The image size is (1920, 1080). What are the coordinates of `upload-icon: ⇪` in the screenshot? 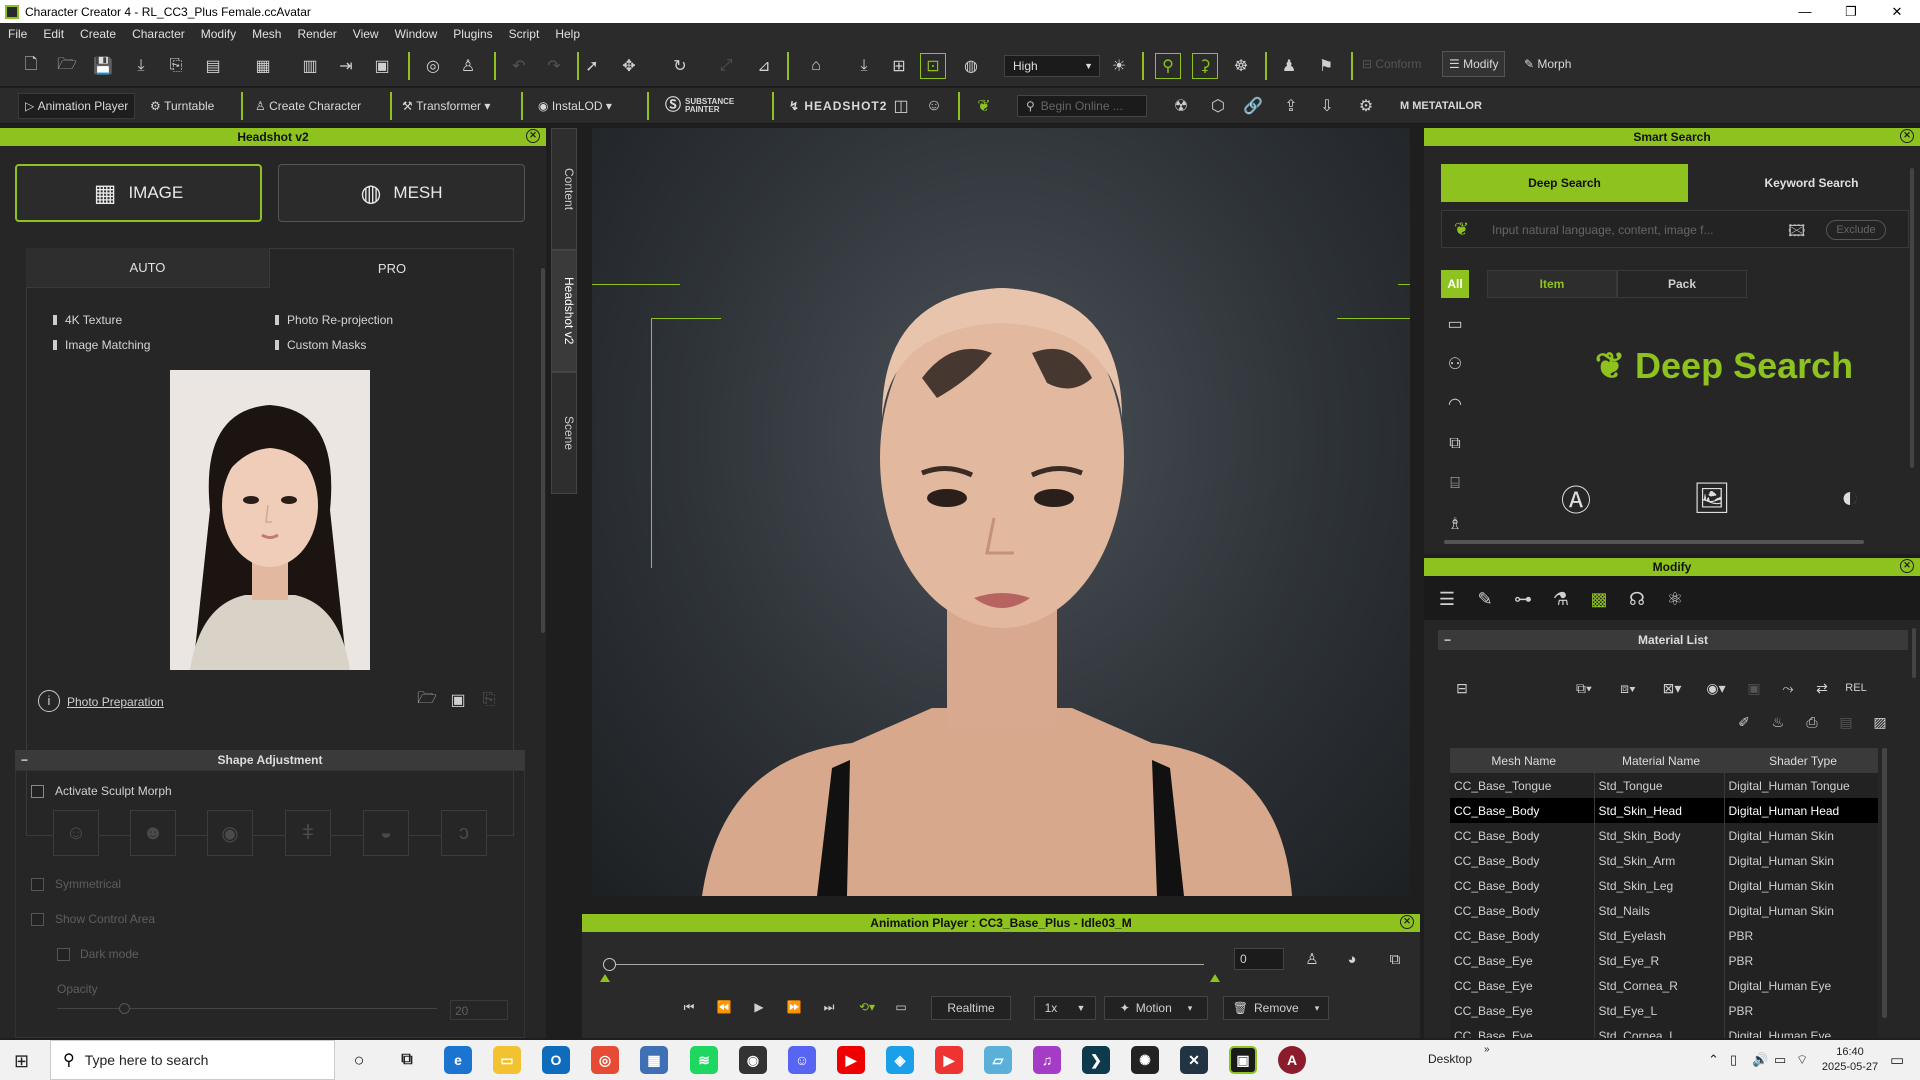 It's located at (1291, 106).